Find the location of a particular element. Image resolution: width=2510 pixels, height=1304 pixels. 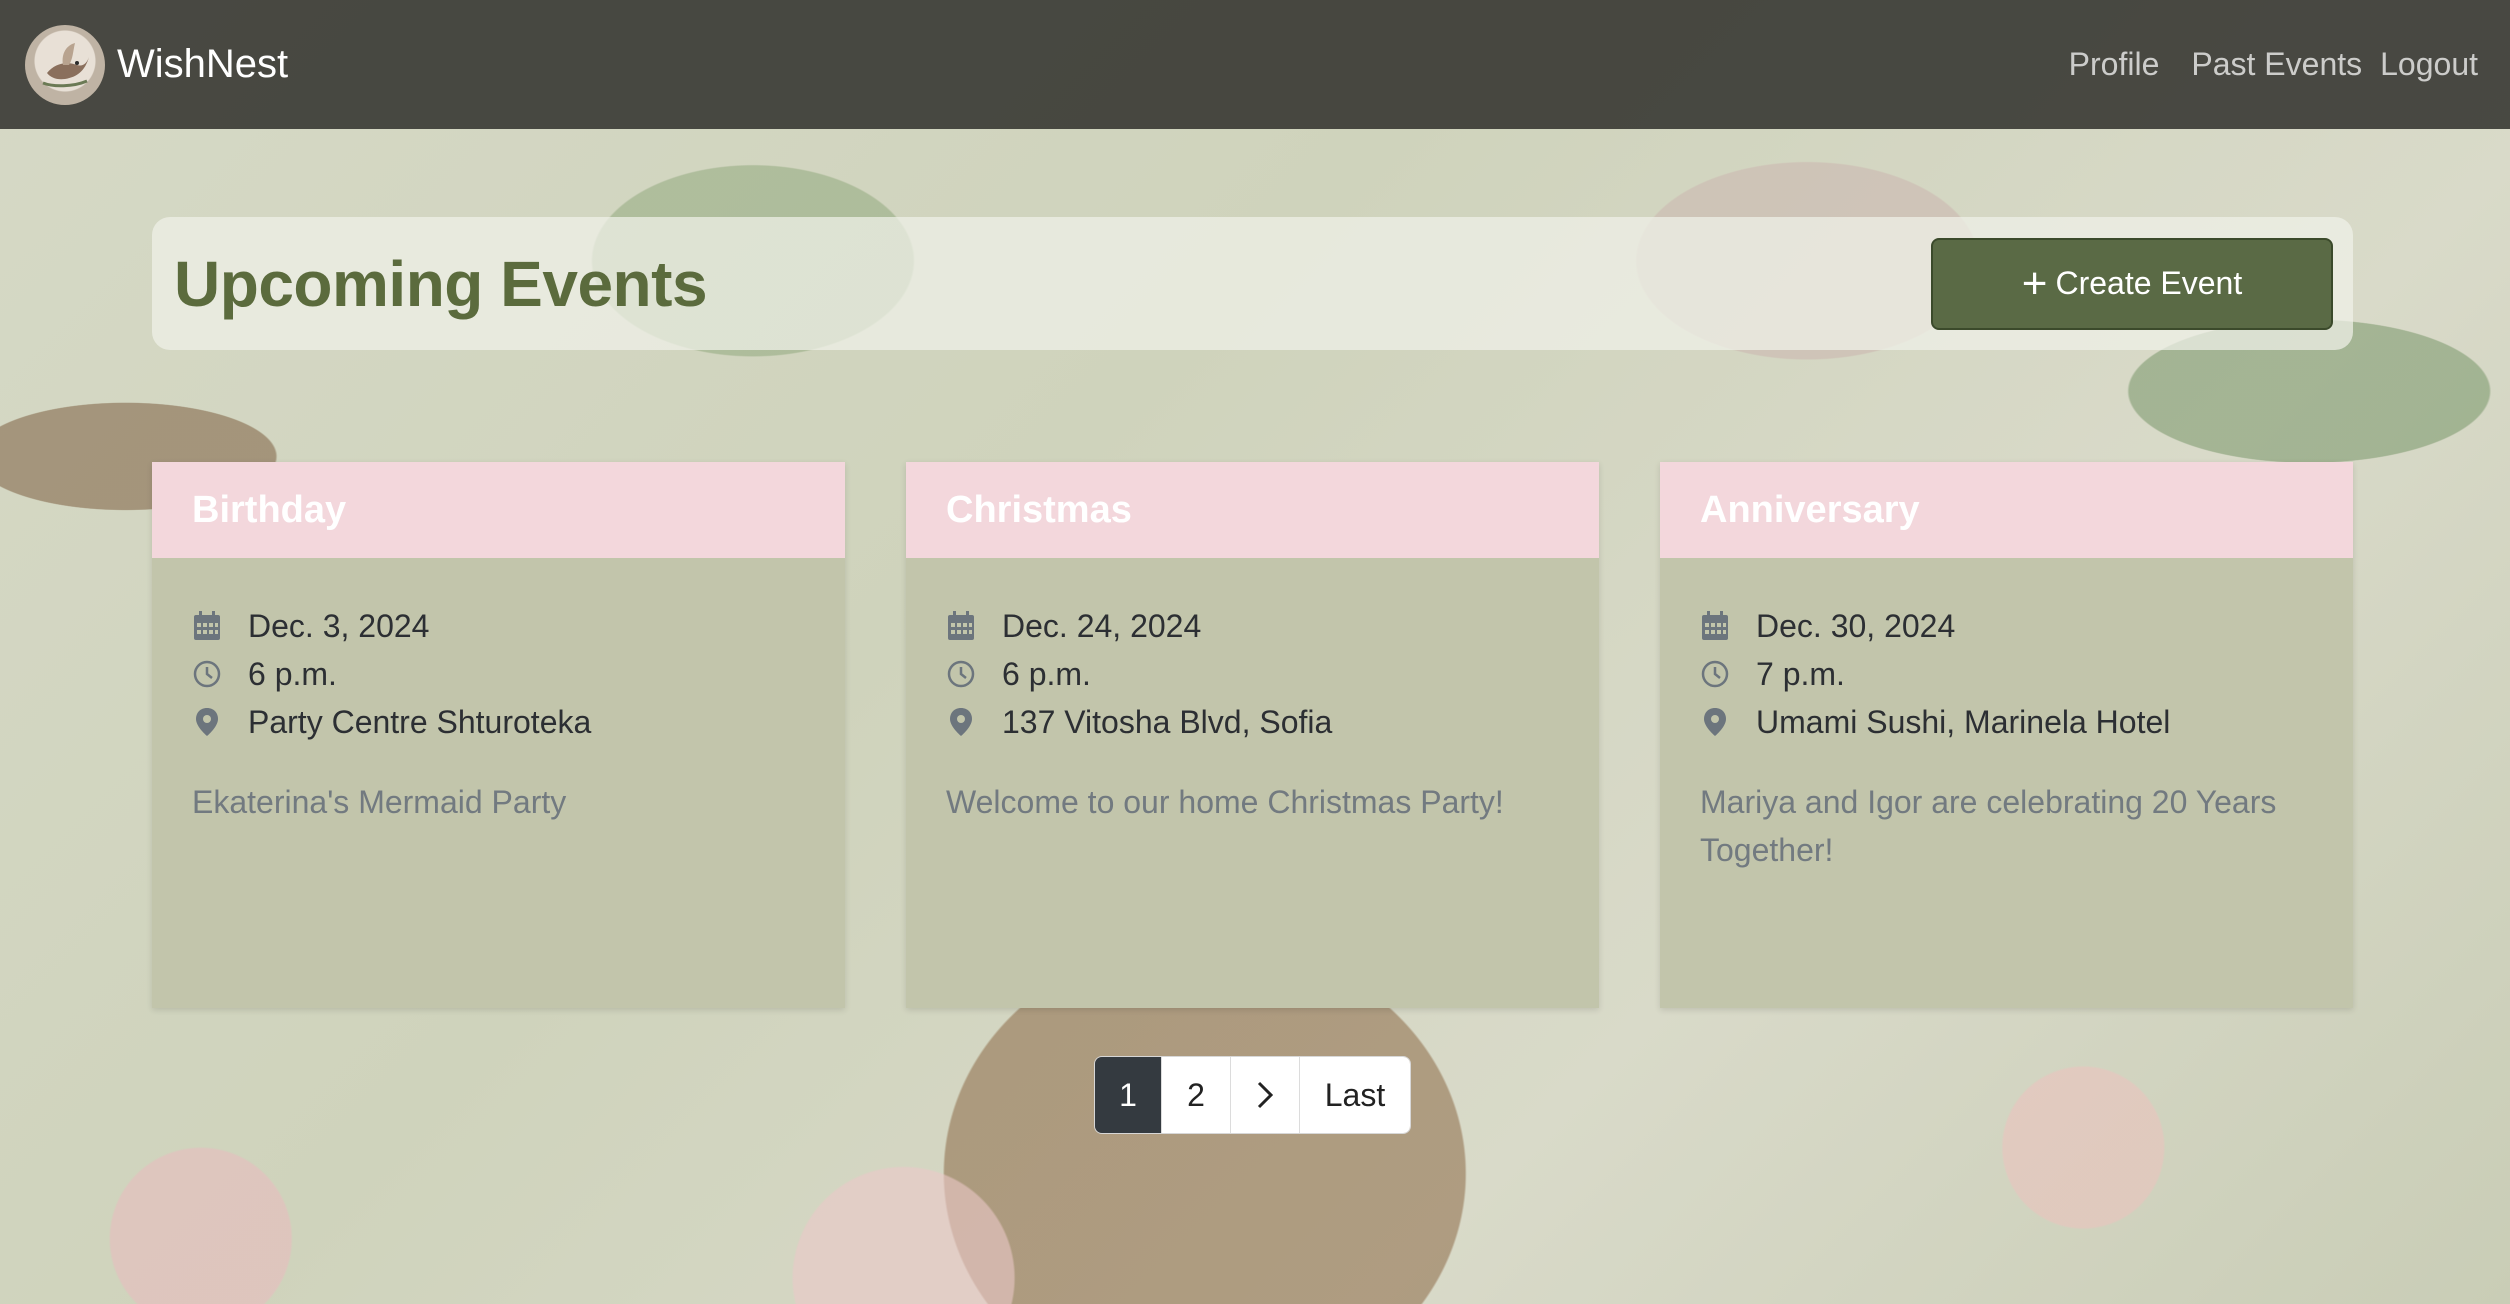

event-location-row: Party Centre Shturoteka is located at coordinates (498, 722).